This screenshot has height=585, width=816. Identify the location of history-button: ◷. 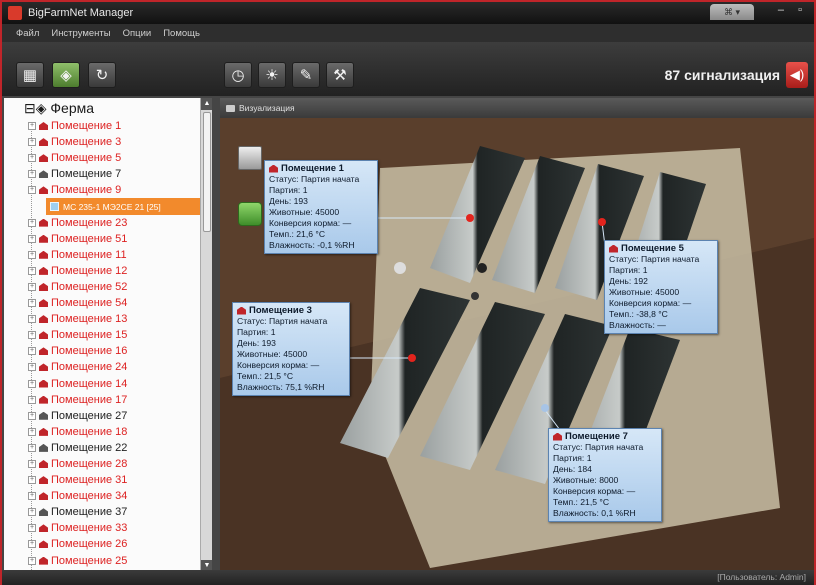
(238, 75).